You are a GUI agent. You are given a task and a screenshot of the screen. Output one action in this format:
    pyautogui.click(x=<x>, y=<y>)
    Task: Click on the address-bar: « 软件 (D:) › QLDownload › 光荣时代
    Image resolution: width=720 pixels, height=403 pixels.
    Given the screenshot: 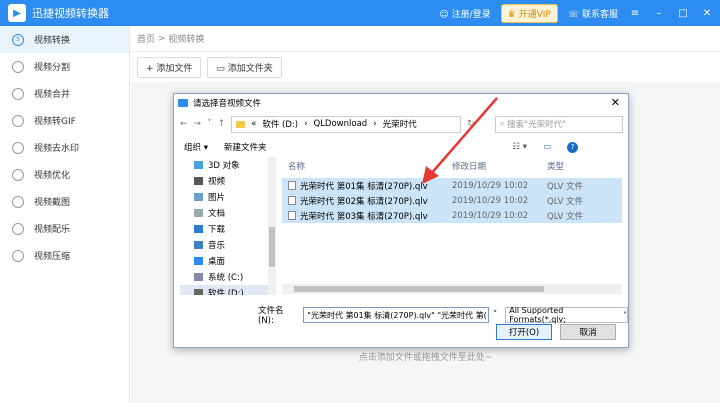 What is the action you would take?
    pyautogui.click(x=346, y=124)
    